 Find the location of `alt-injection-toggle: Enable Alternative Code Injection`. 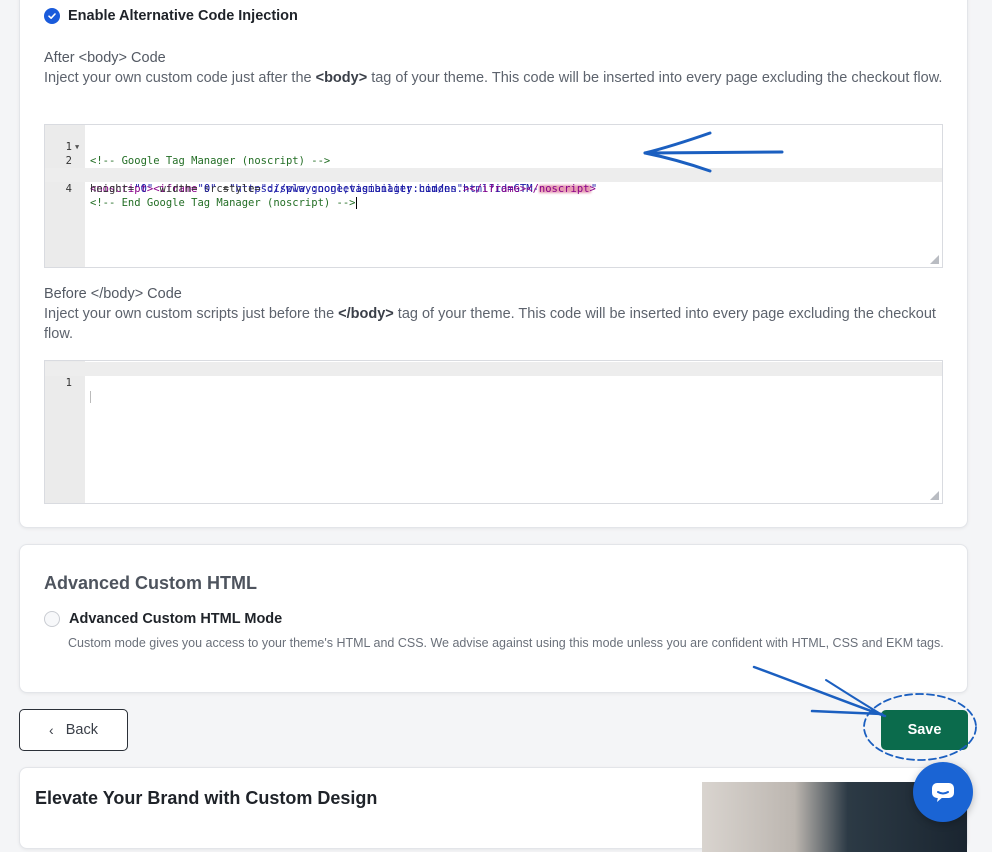

alt-injection-toggle: Enable Alternative Code Injection is located at coordinates (171, 16).